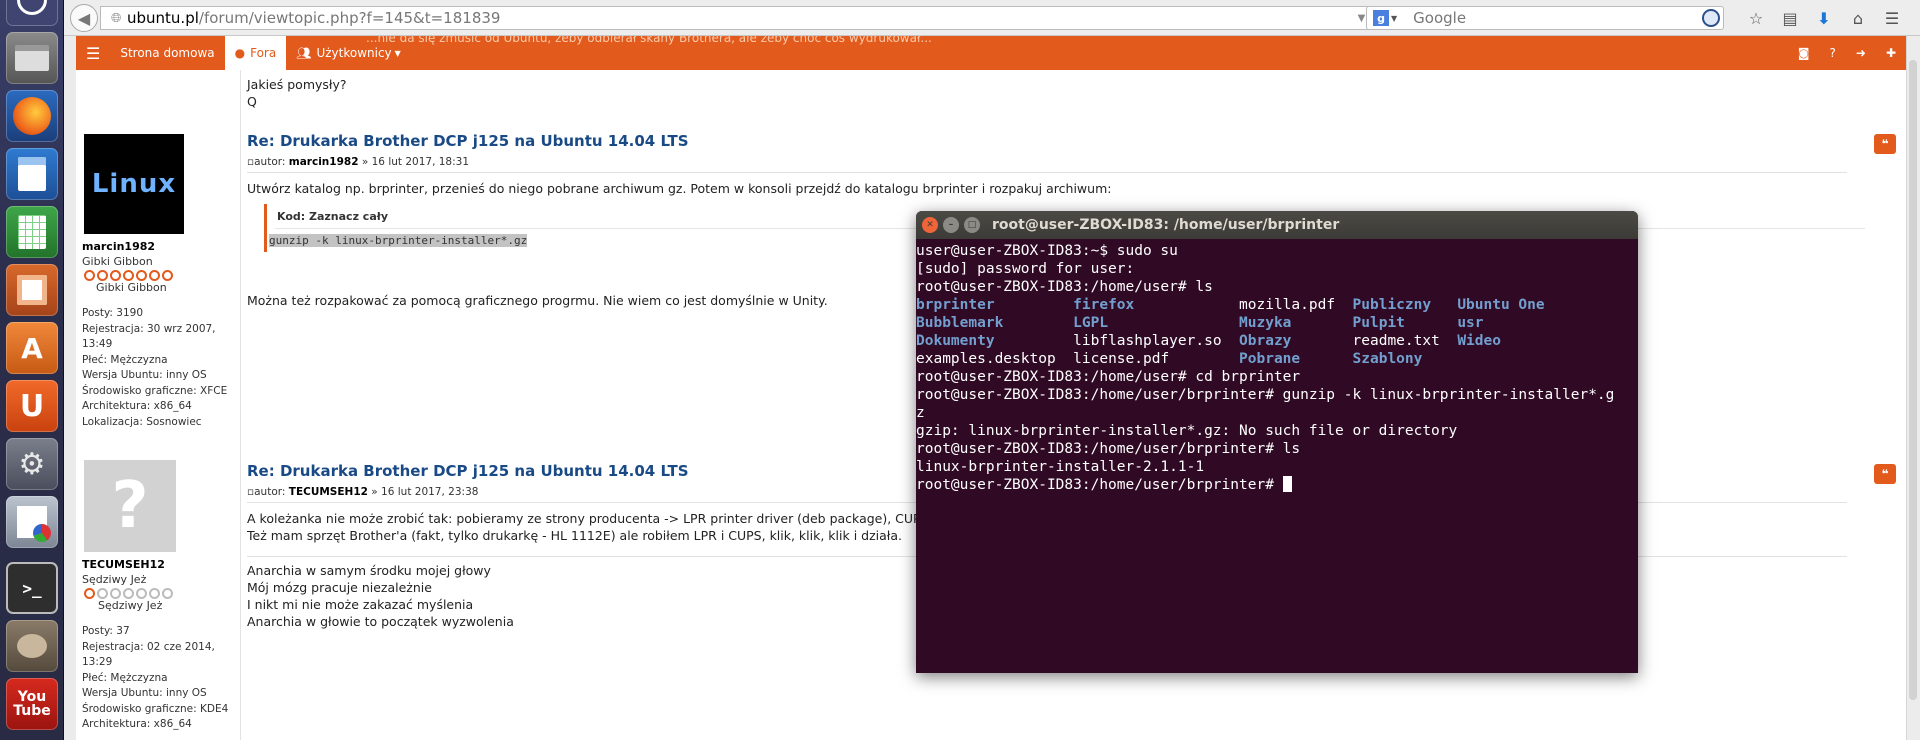  Describe the element at coordinates (1790, 18) in the screenshot. I see `bookmarks-list-icon: ▤` at that location.